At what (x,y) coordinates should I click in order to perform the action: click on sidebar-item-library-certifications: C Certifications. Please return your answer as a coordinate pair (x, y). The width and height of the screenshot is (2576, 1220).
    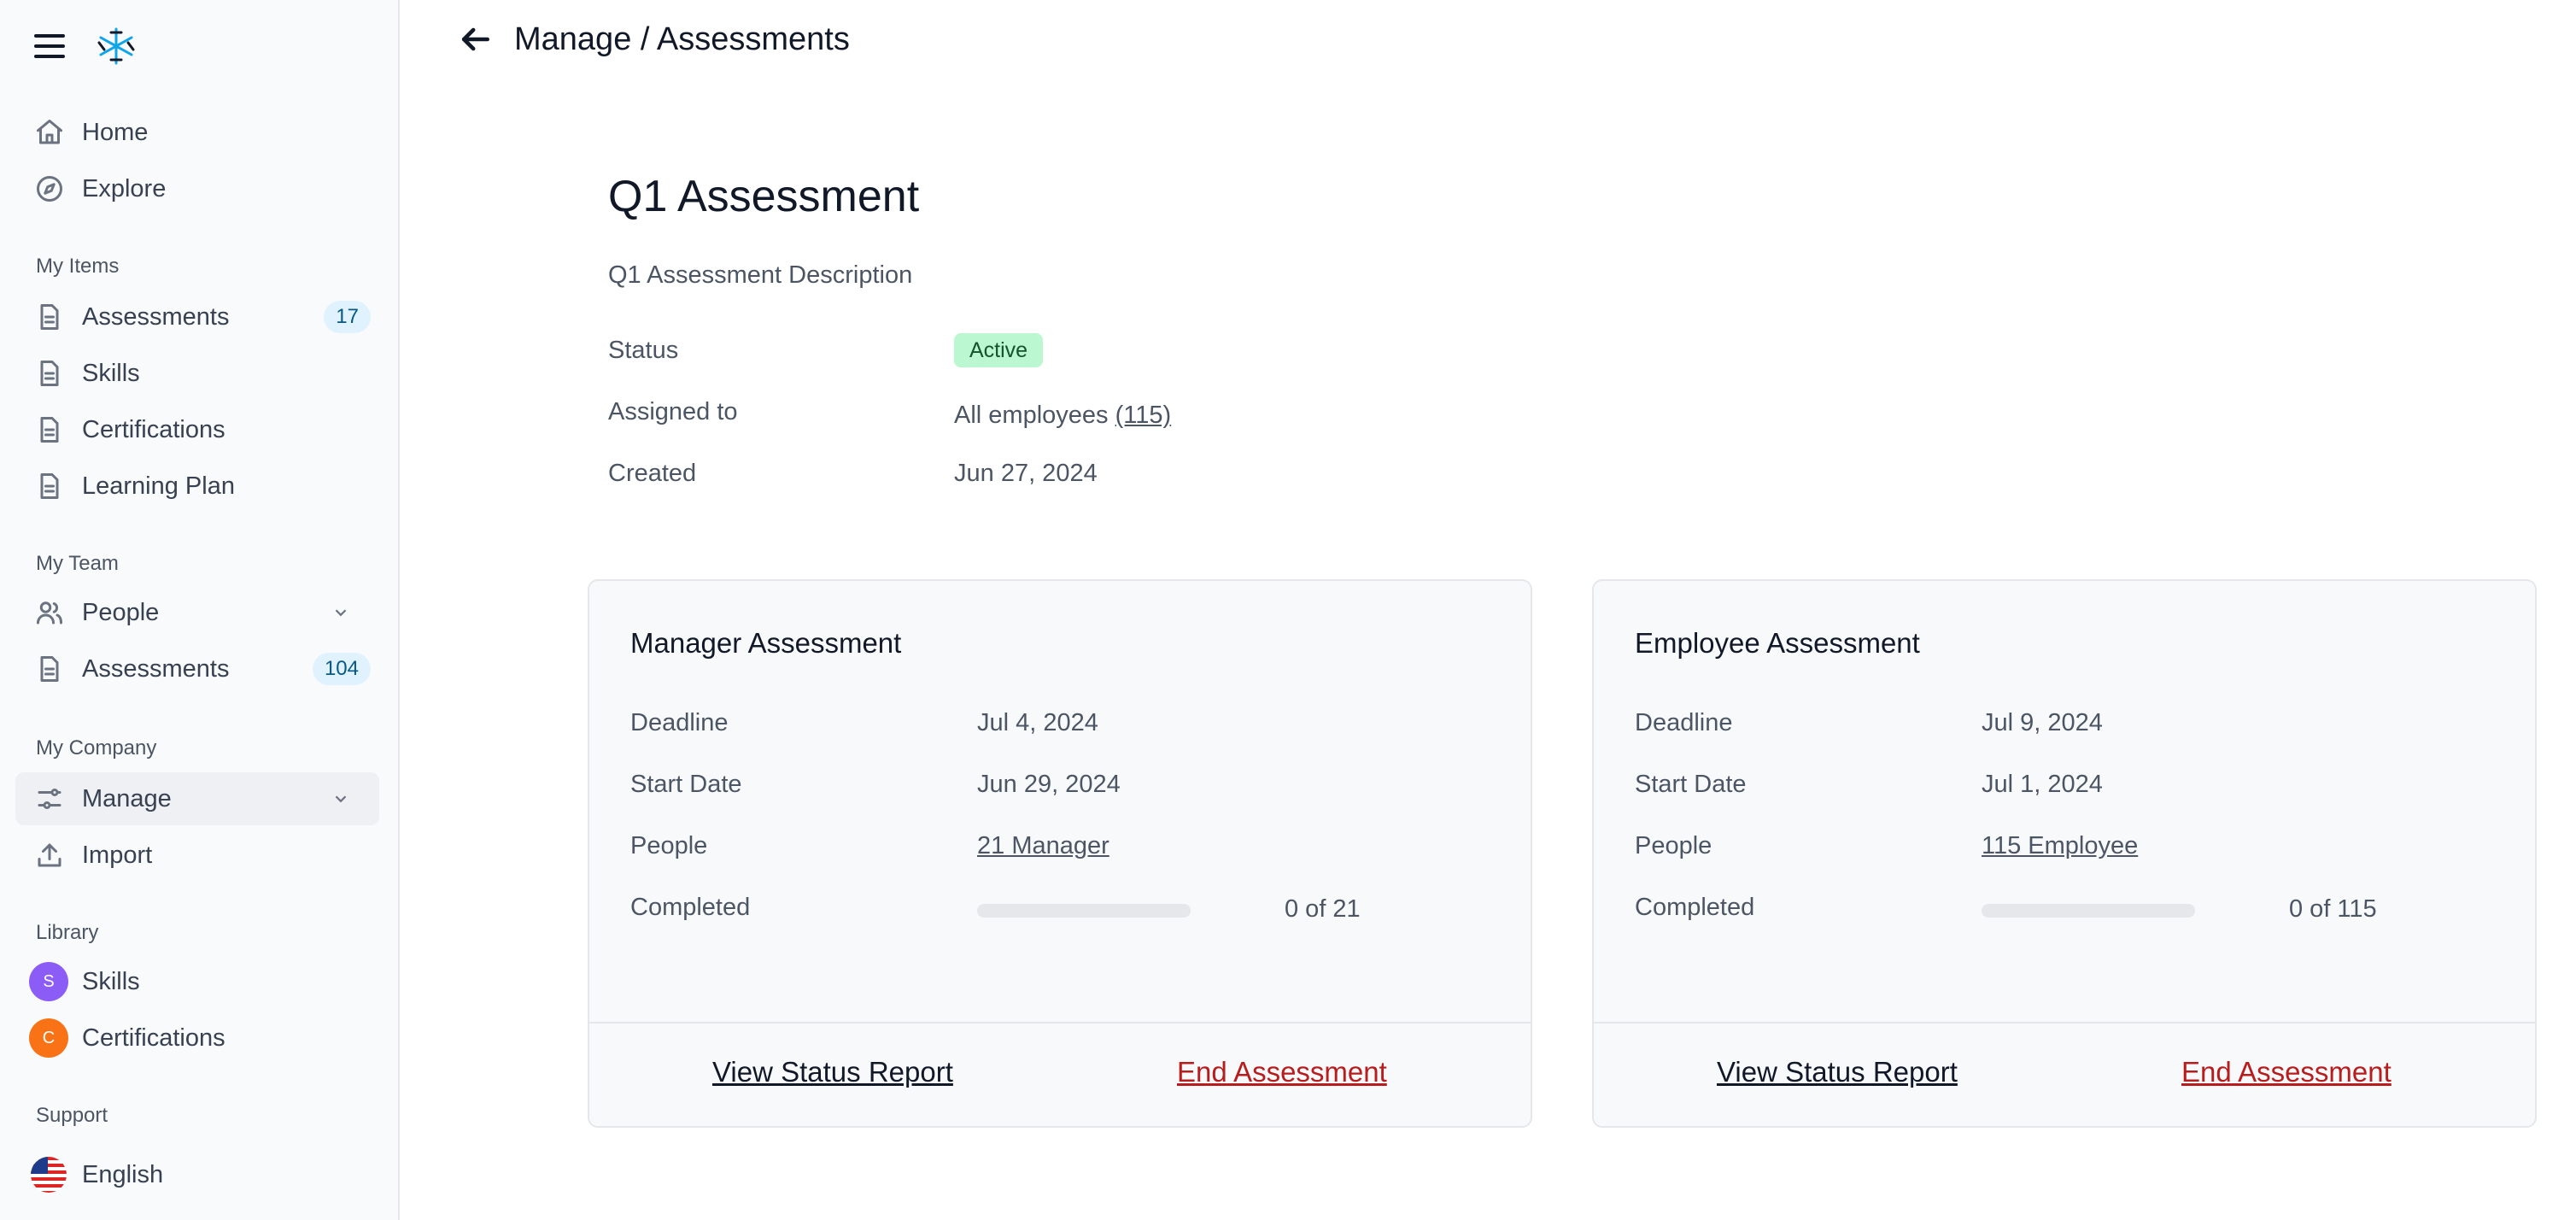
    Looking at the image, I should click on (197, 1038).